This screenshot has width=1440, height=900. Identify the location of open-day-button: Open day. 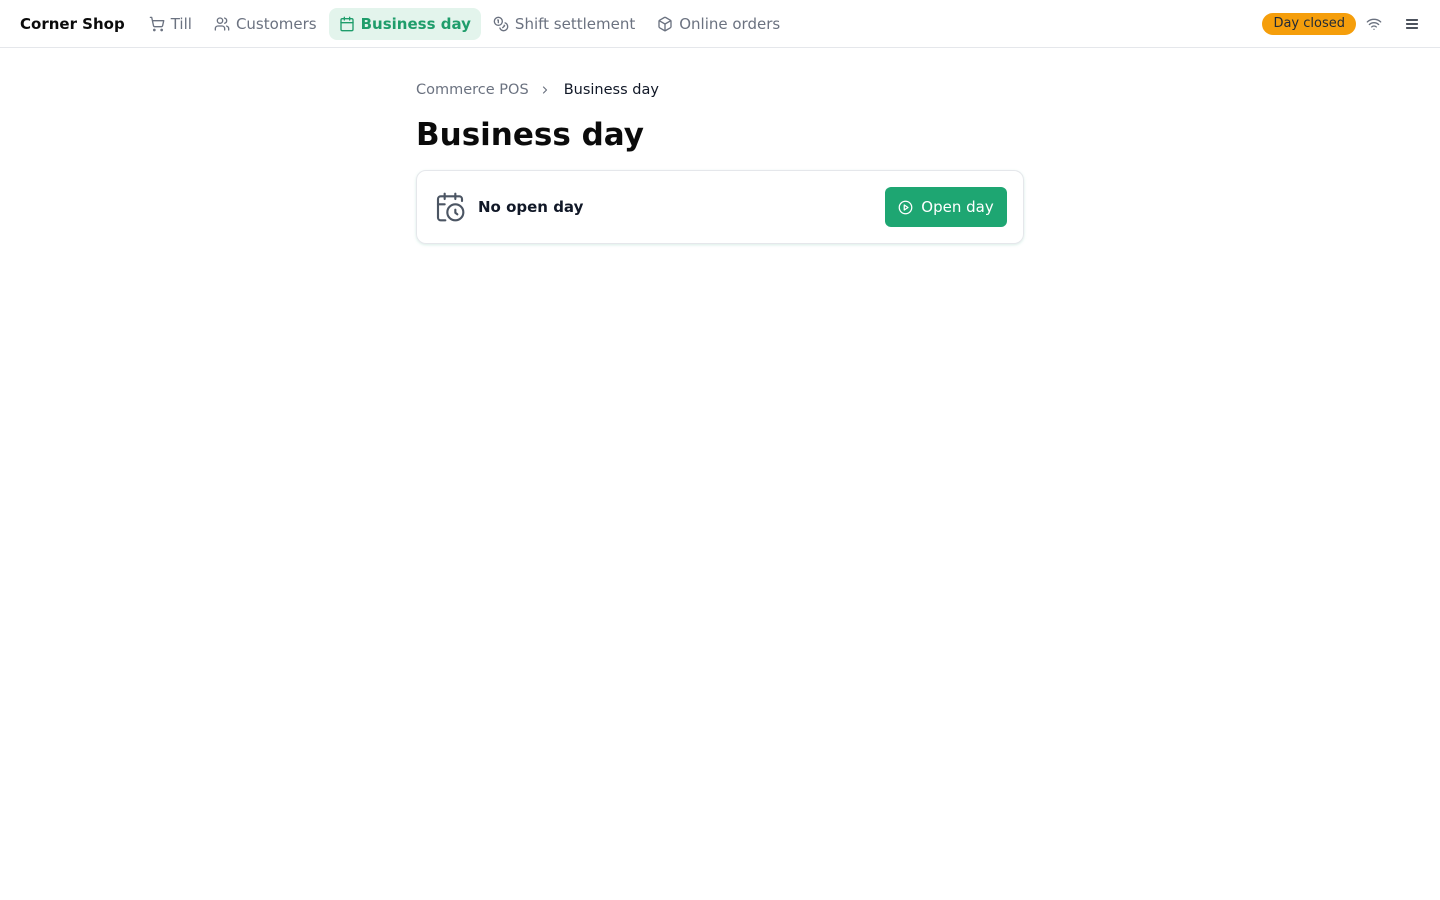
(946, 207).